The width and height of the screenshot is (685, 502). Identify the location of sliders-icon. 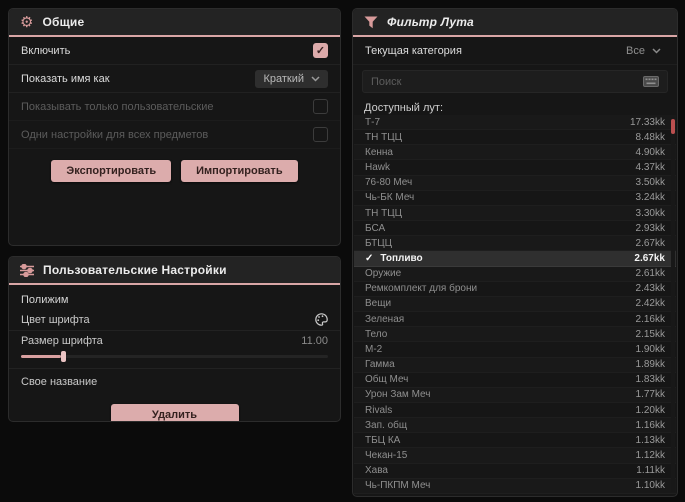
(27, 270).